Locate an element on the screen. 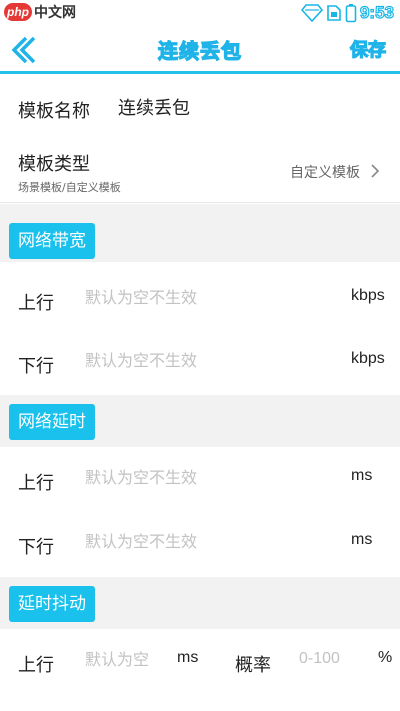 The height and width of the screenshot is (711, 400). watermark-logo: php is located at coordinates (18, 12).